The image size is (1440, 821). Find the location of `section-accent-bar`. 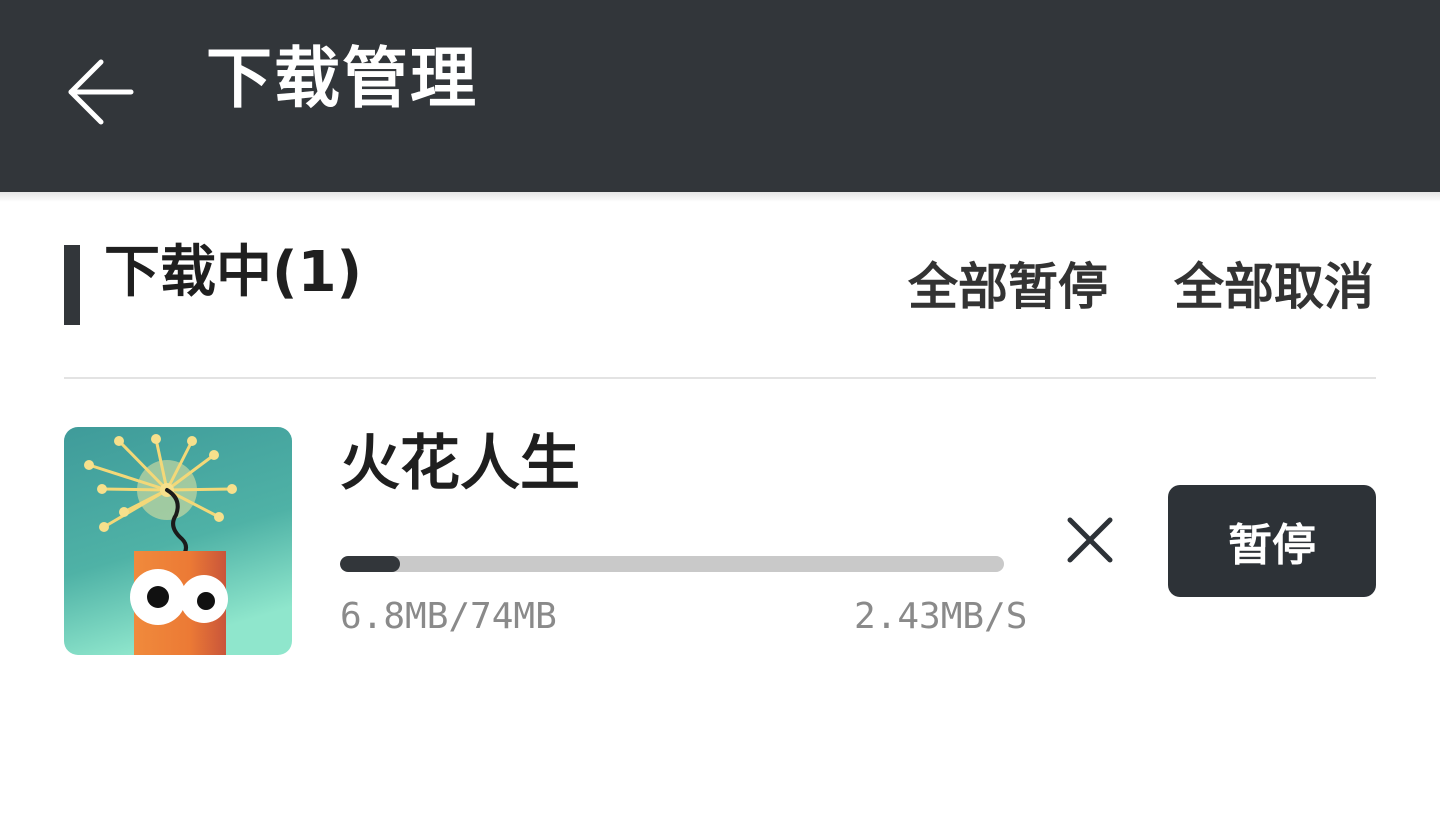

section-accent-bar is located at coordinates (72, 285).